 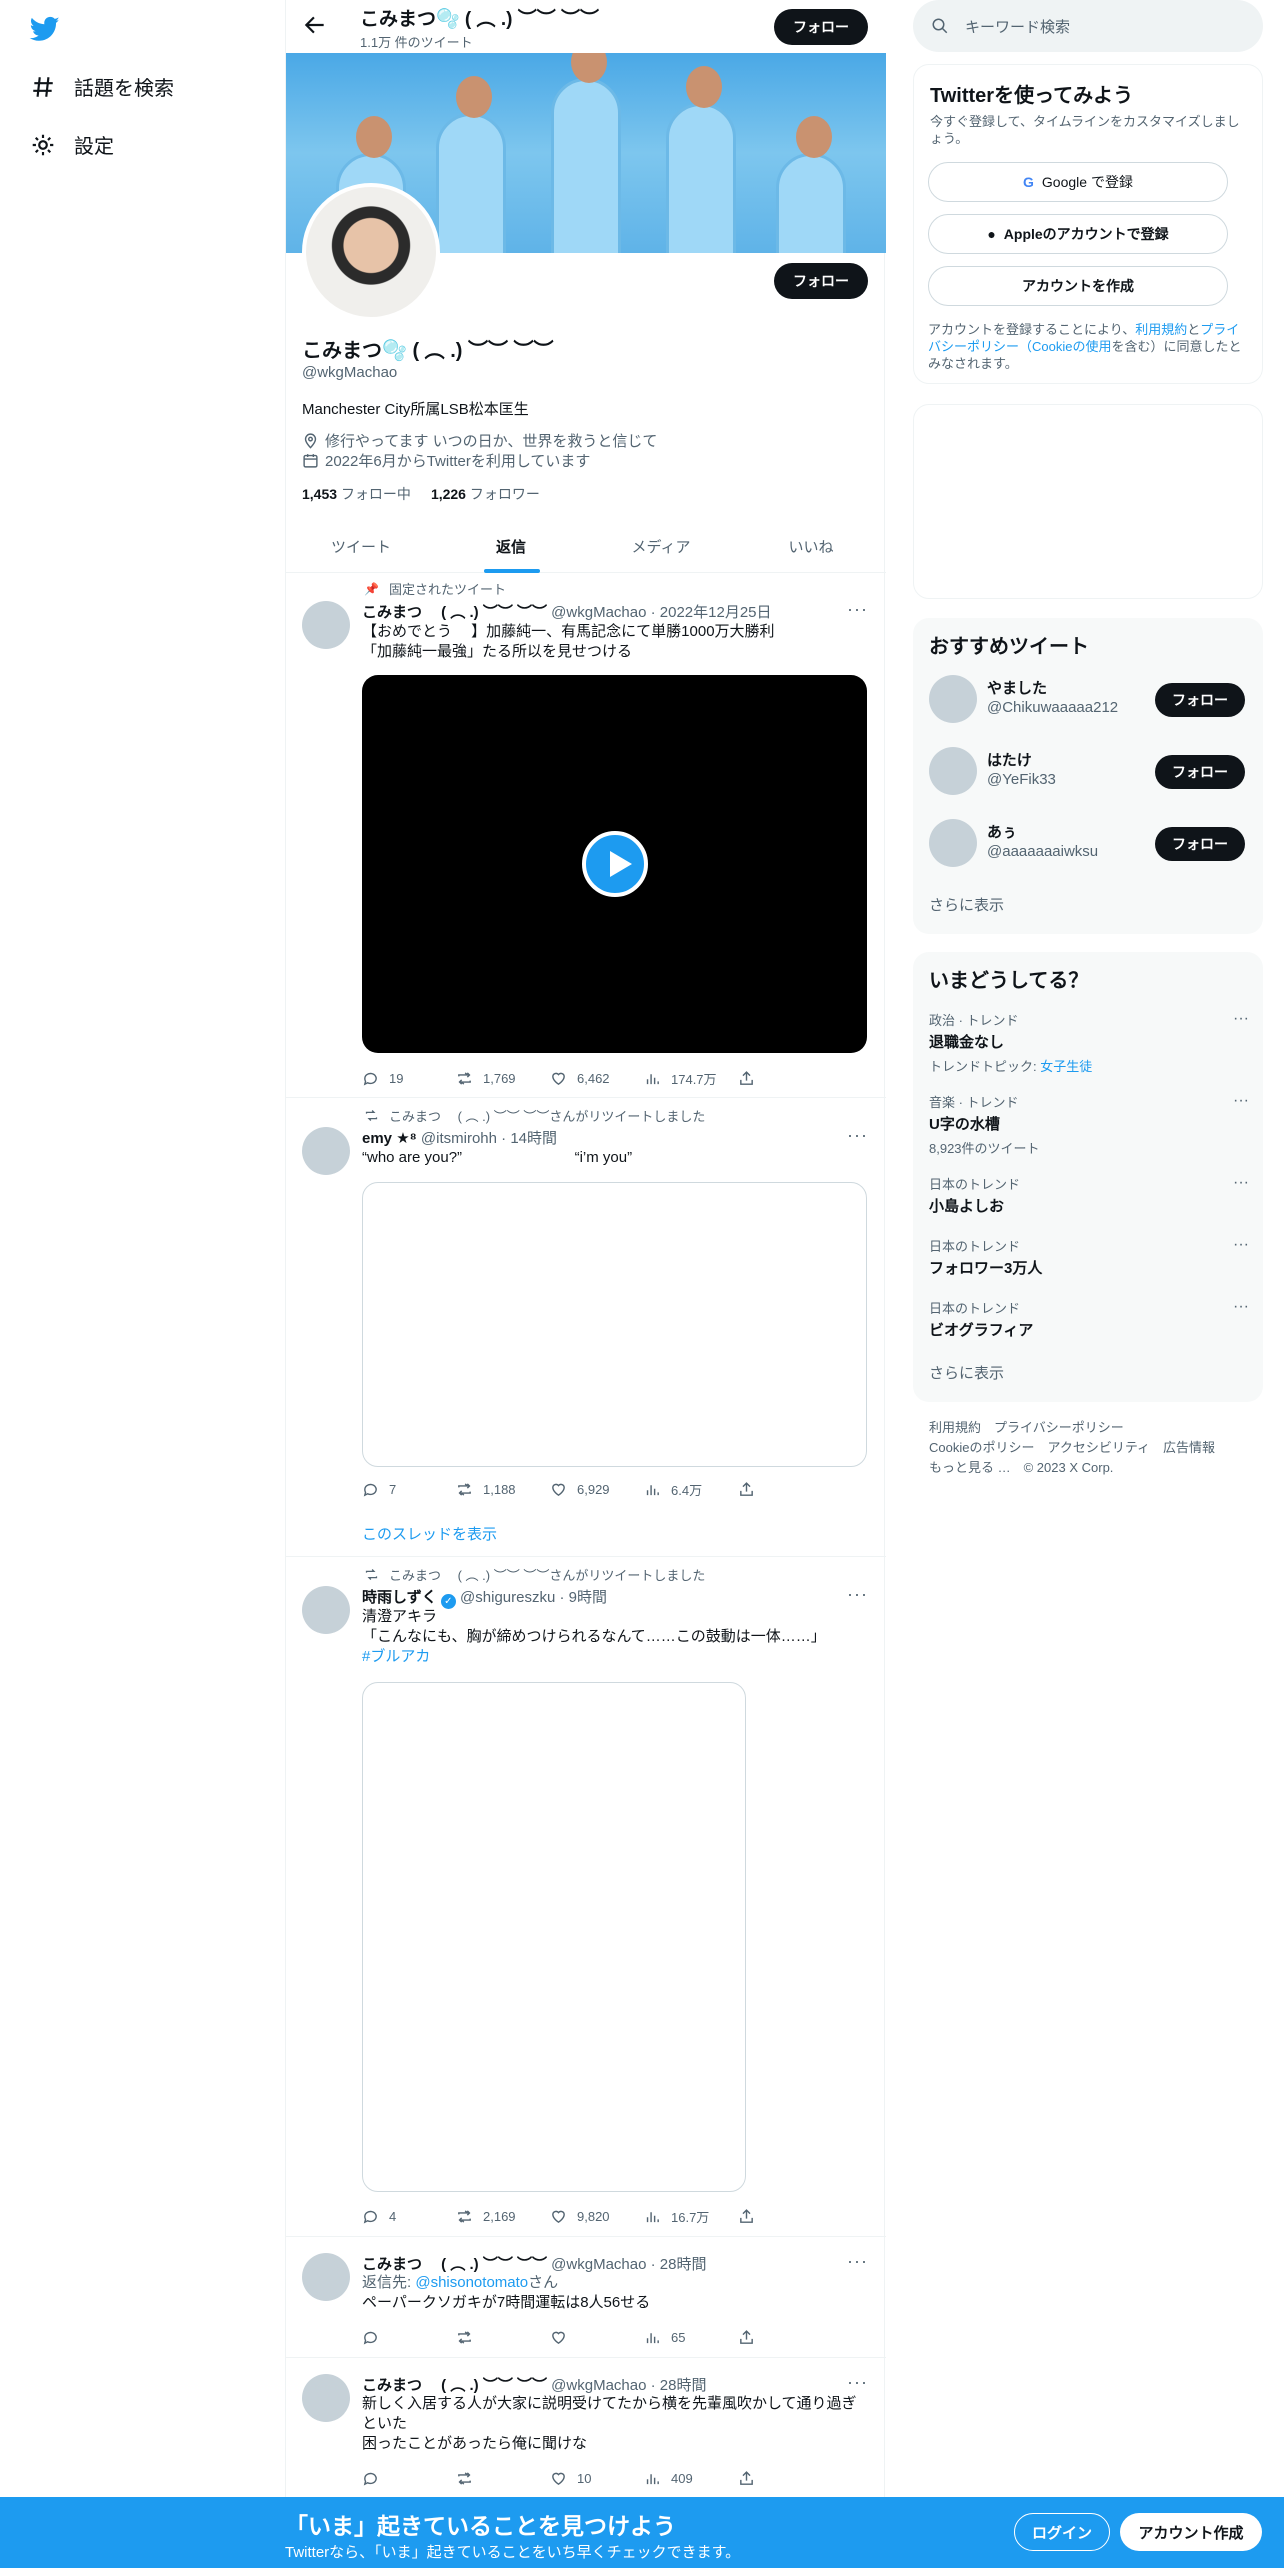 I want to click on hashtag-link: #ブルアカ, so click(x=612, y=1657).